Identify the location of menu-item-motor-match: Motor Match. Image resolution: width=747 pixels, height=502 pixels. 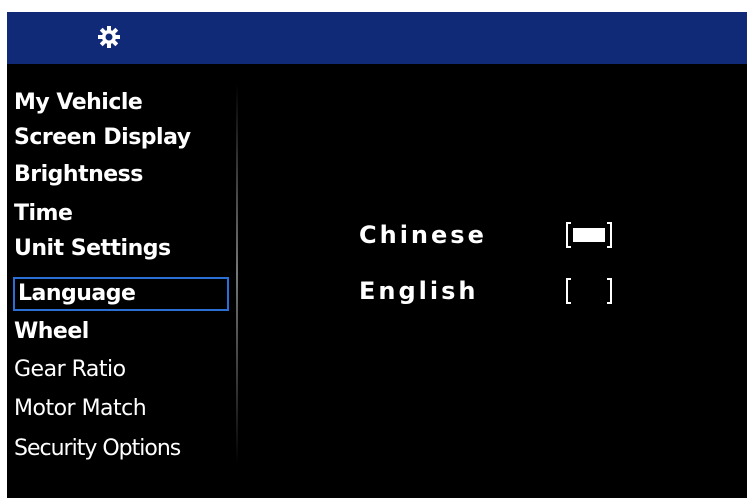
(80, 409).